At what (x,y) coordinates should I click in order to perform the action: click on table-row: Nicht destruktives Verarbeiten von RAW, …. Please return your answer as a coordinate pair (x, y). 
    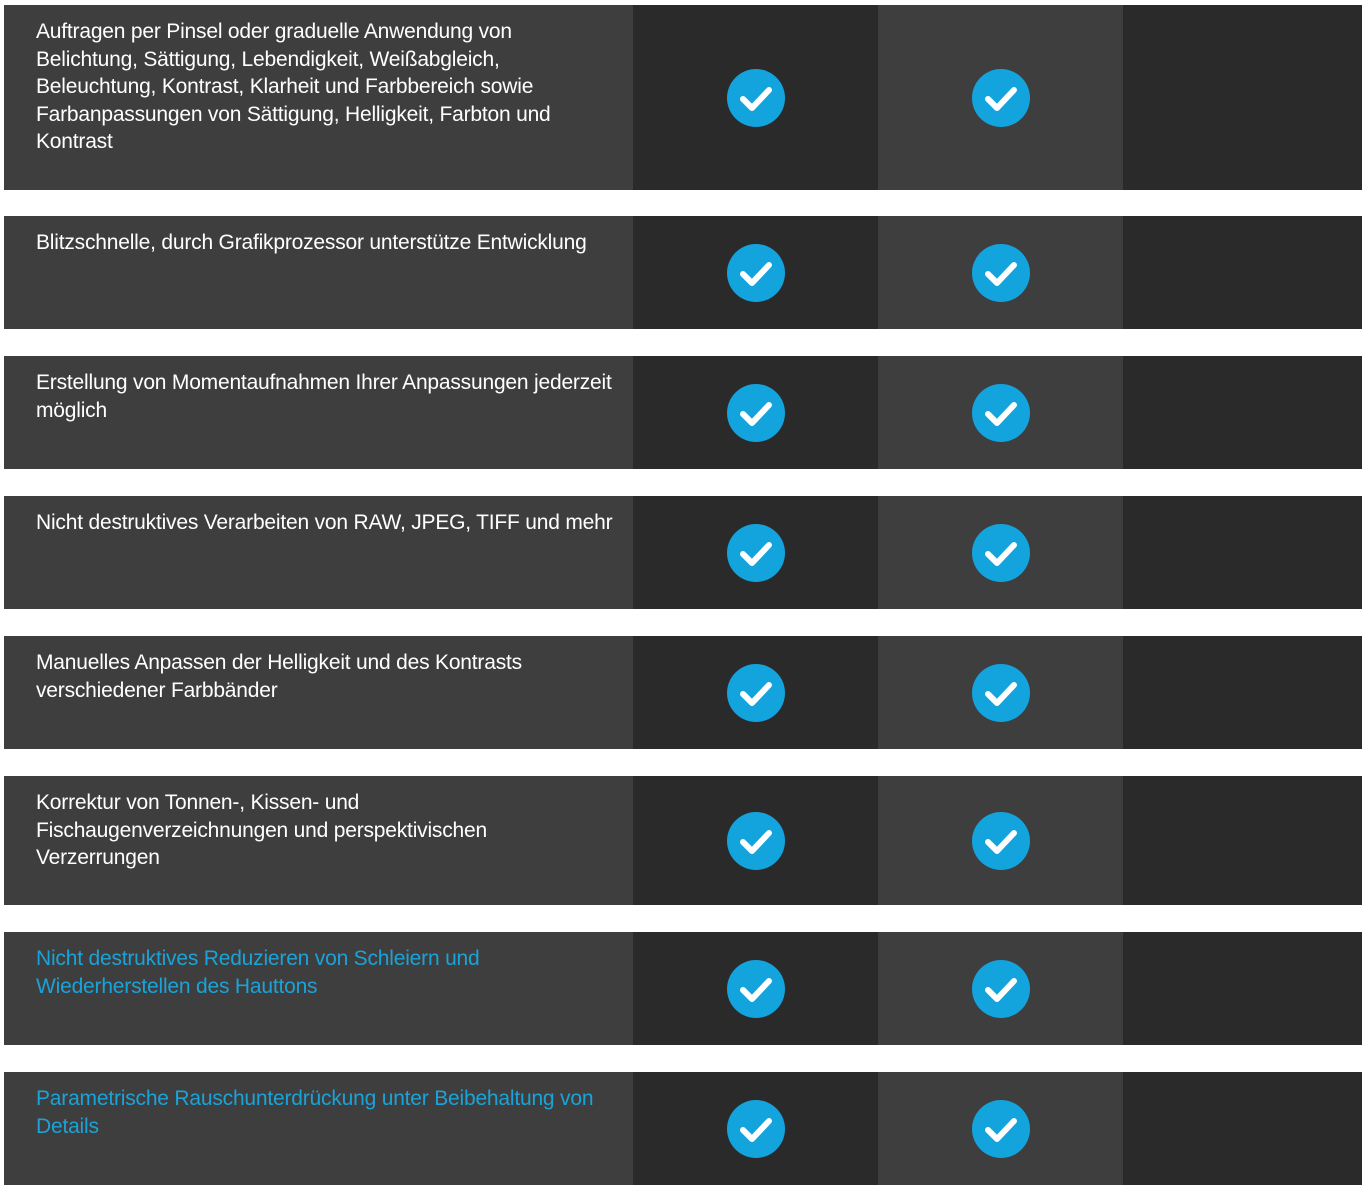
    Looking at the image, I should click on (683, 552).